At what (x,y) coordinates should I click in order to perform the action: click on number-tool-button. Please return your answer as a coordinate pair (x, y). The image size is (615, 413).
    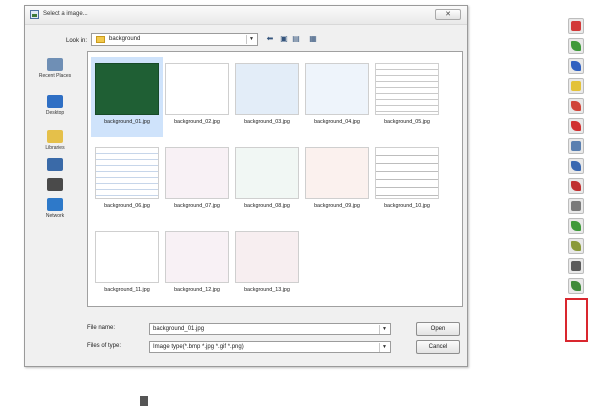
    Looking at the image, I should click on (576, 126).